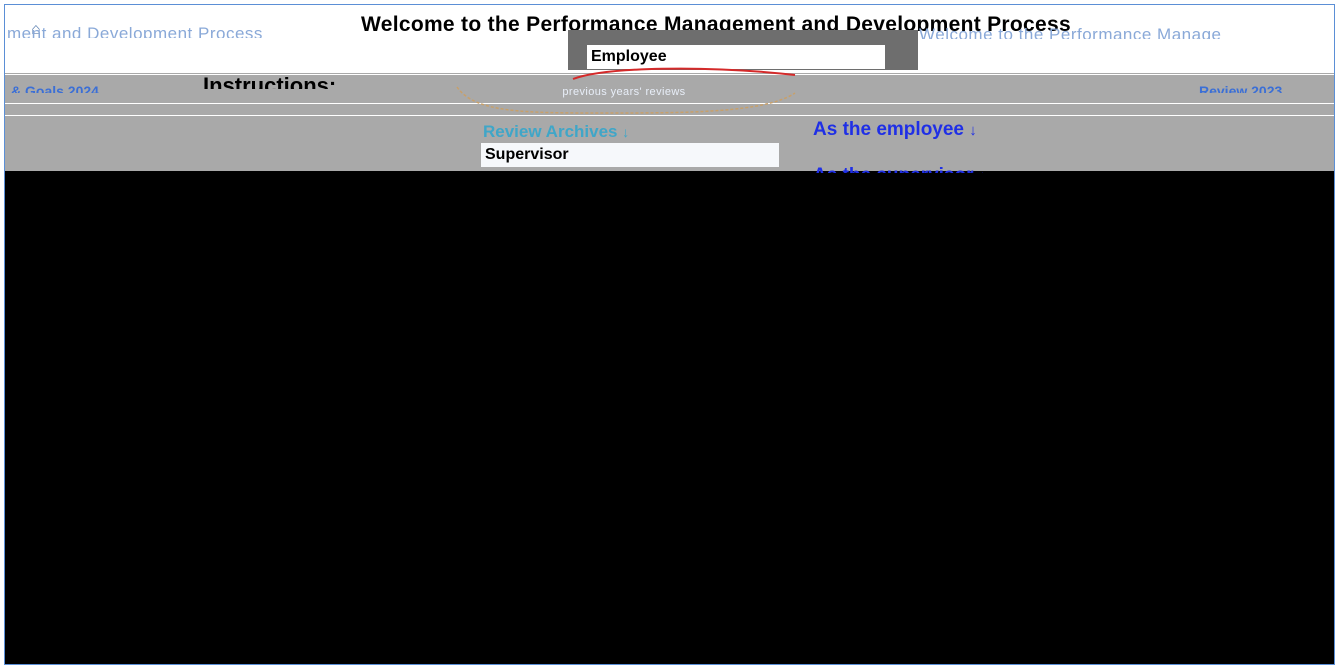  I want to click on role-select-employee: Employee, so click(736, 57).